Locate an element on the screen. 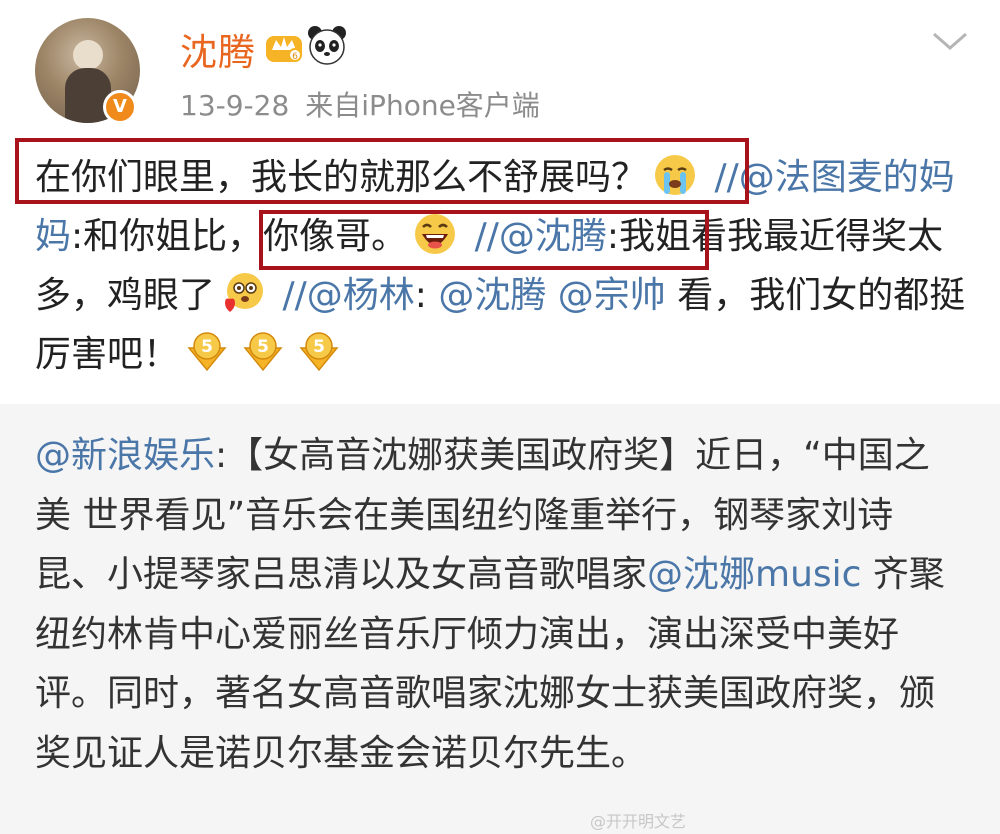 Image resolution: width=1000 pixels, height=834 pixels. mention-shenna-music: @沈娜music is located at coordinates (754, 574).